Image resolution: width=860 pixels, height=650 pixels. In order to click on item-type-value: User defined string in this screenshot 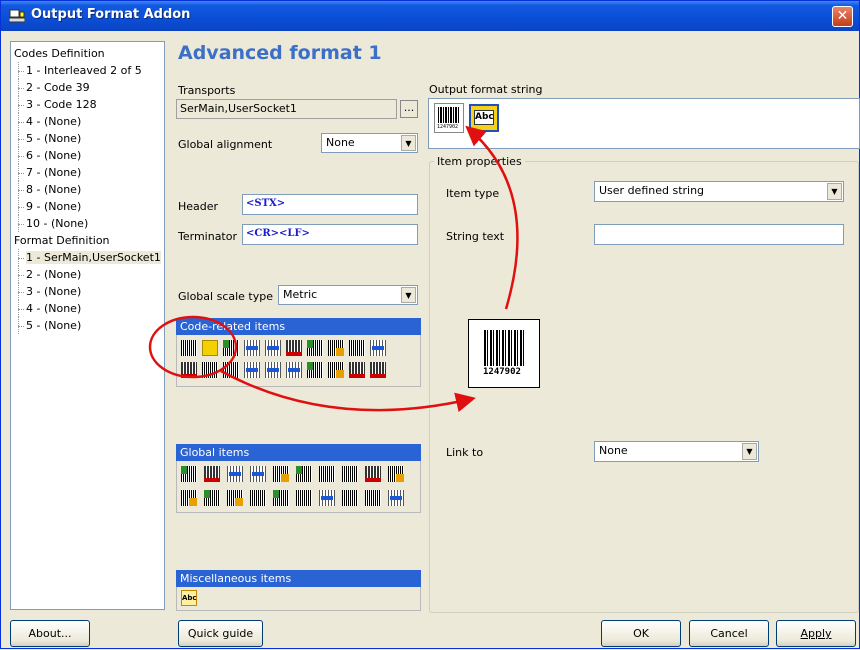, I will do `click(652, 190)`.